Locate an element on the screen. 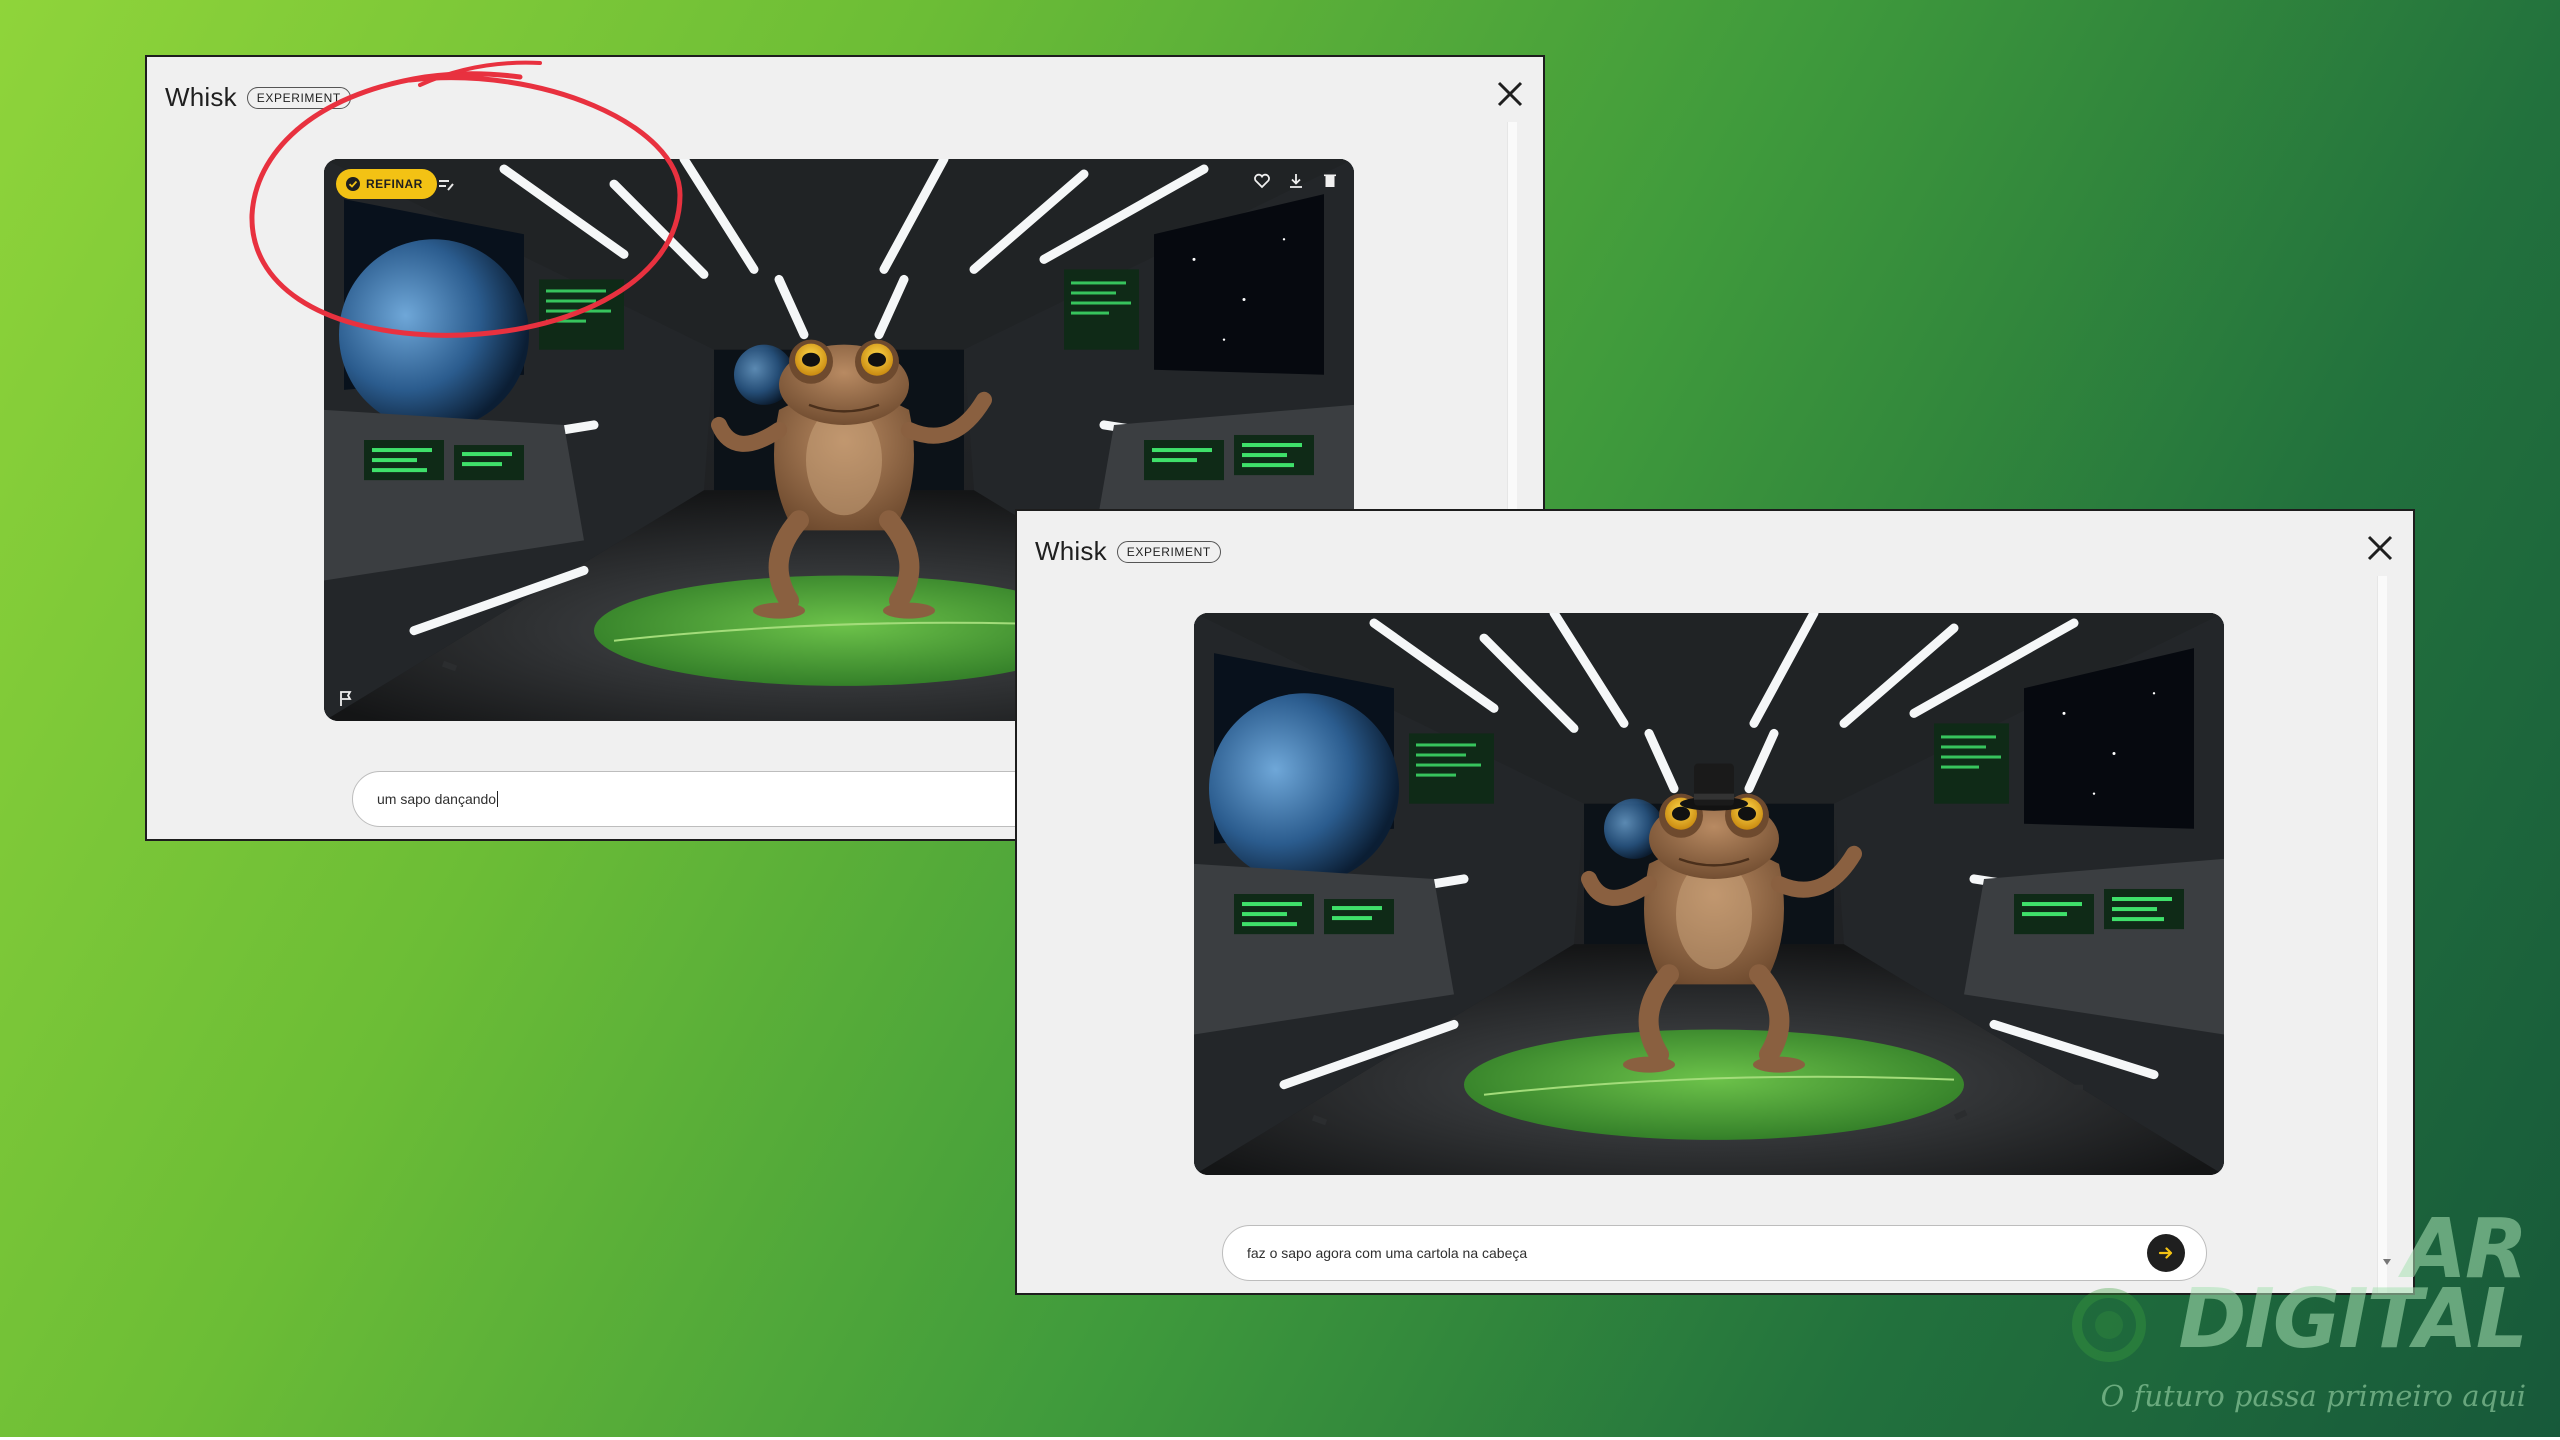 Image resolution: width=2560 pixels, height=1440 pixels. flag-icon is located at coordinates (346, 699).